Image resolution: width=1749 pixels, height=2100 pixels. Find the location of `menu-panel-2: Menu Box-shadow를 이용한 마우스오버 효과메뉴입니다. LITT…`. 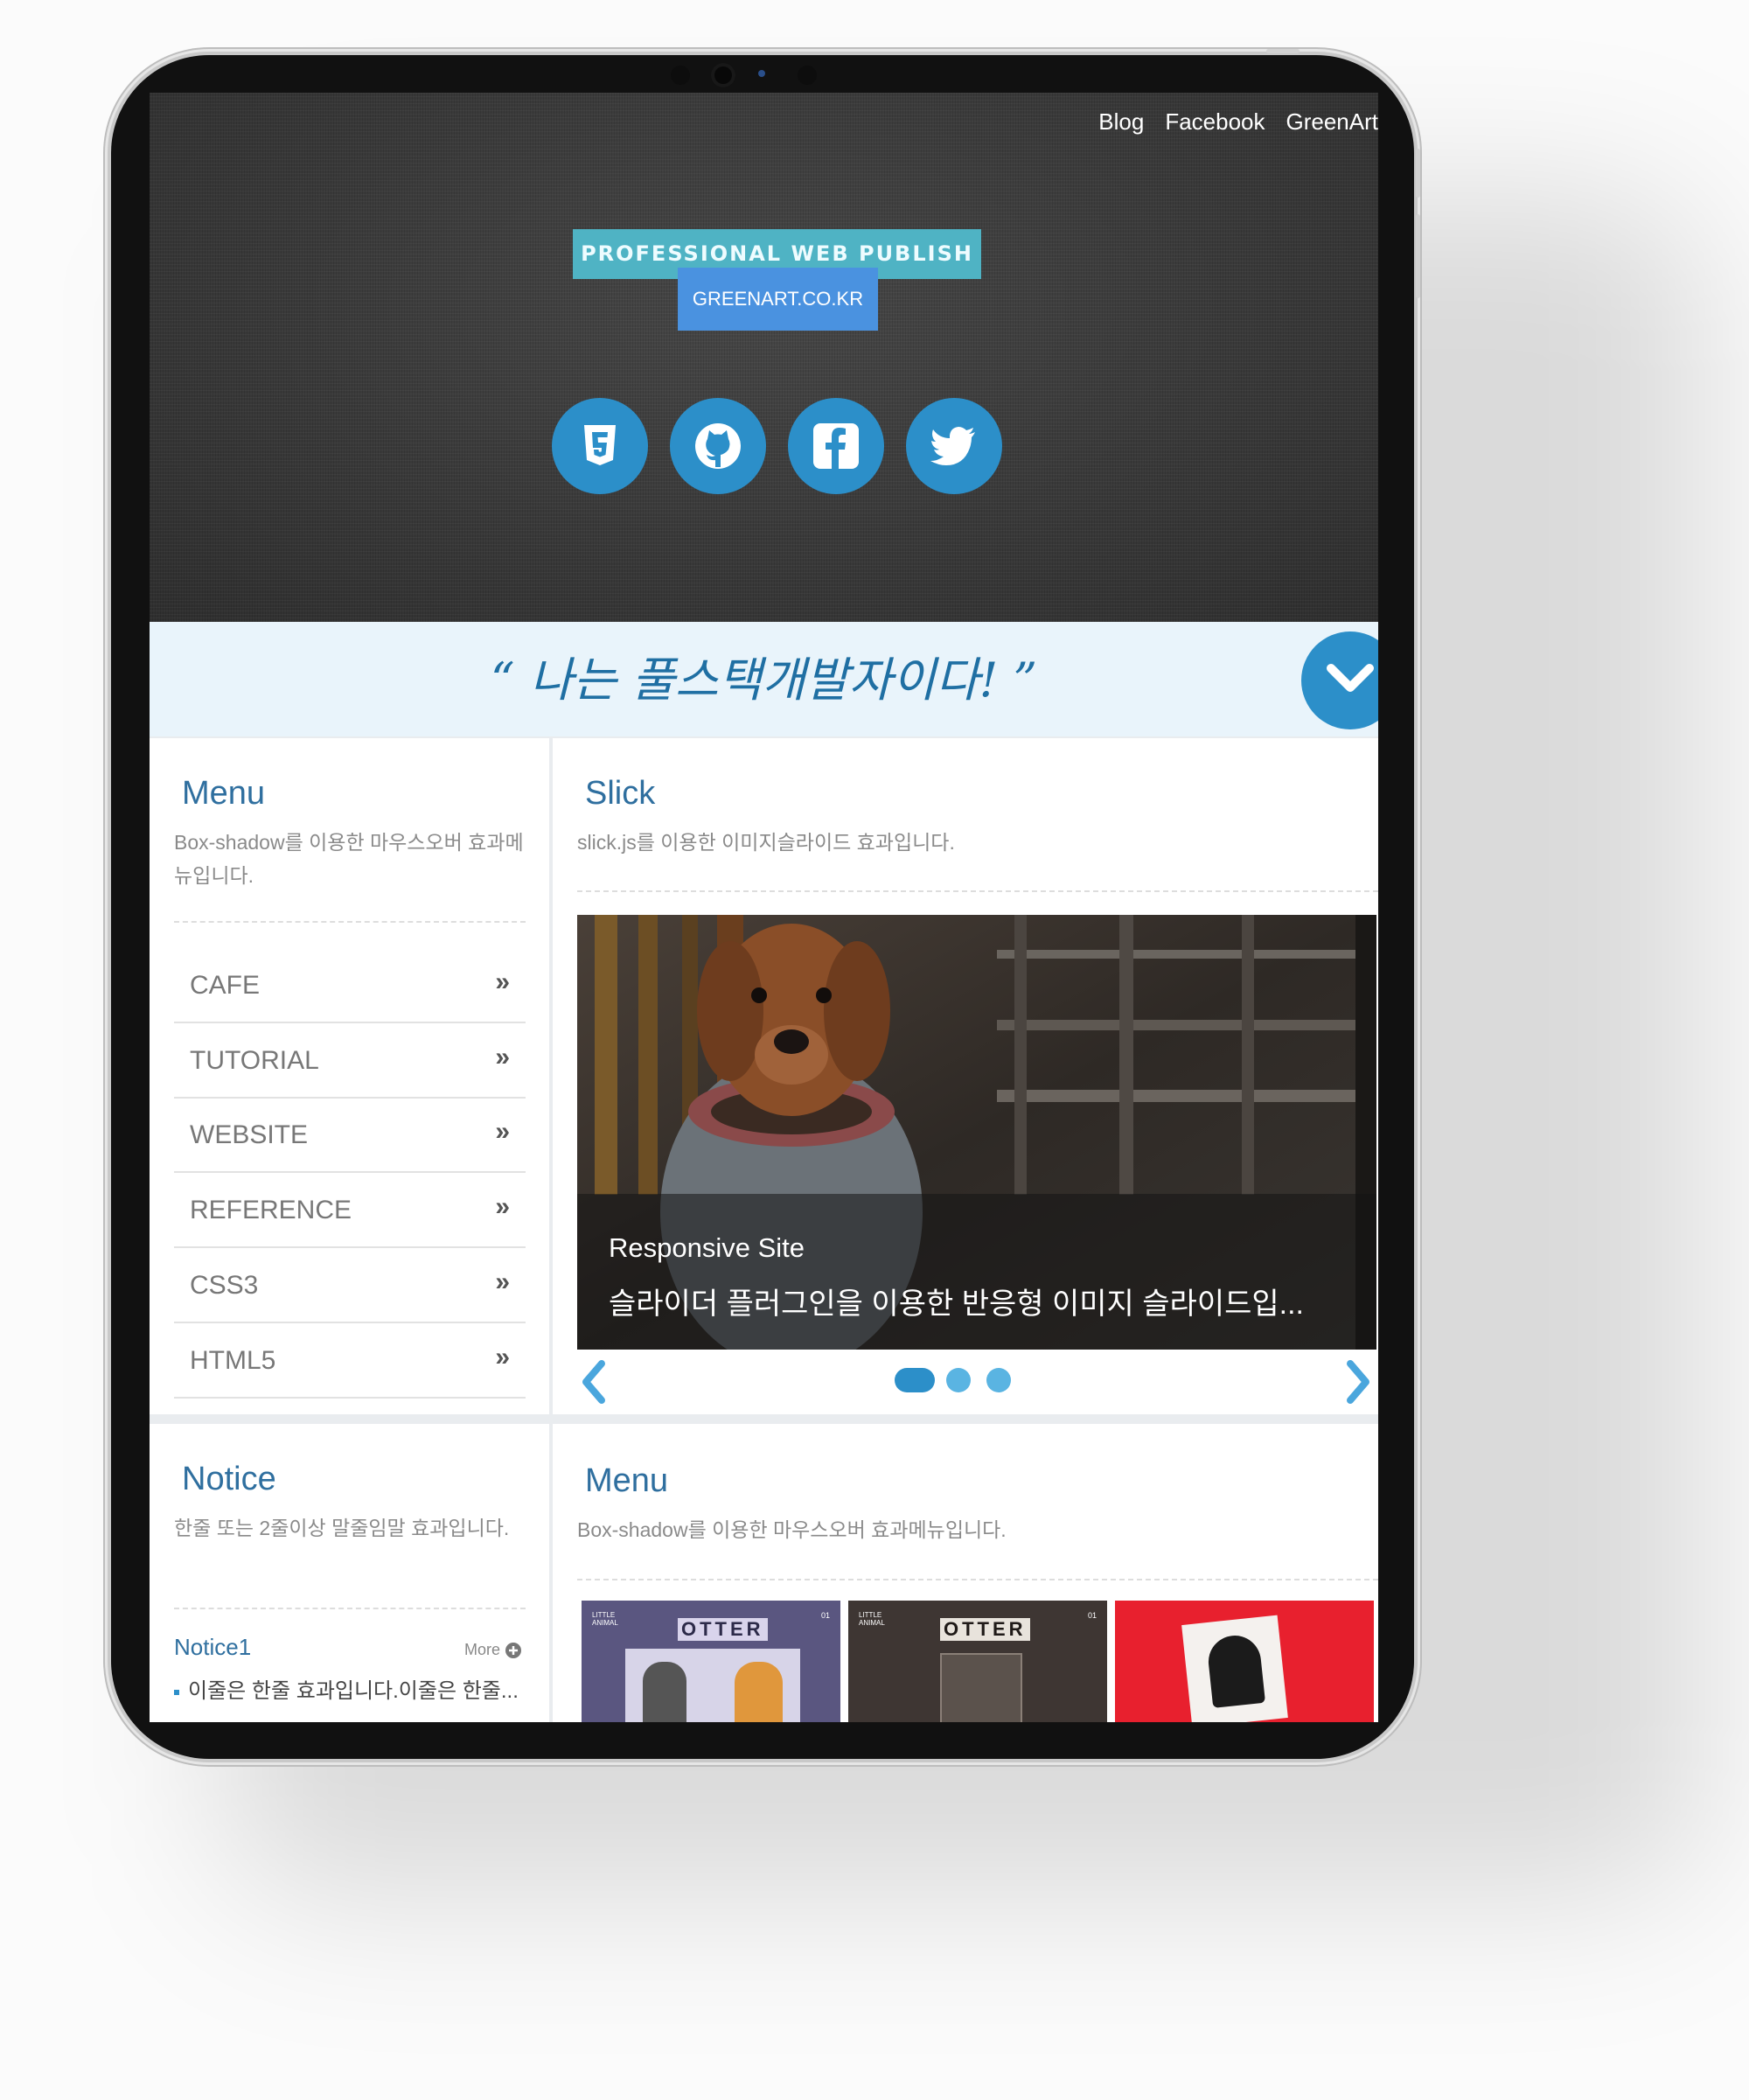

menu-panel-2: Menu Box-shadow를 이용한 마우스오버 효과메뉴입니다. LITT… is located at coordinates (965, 1573).